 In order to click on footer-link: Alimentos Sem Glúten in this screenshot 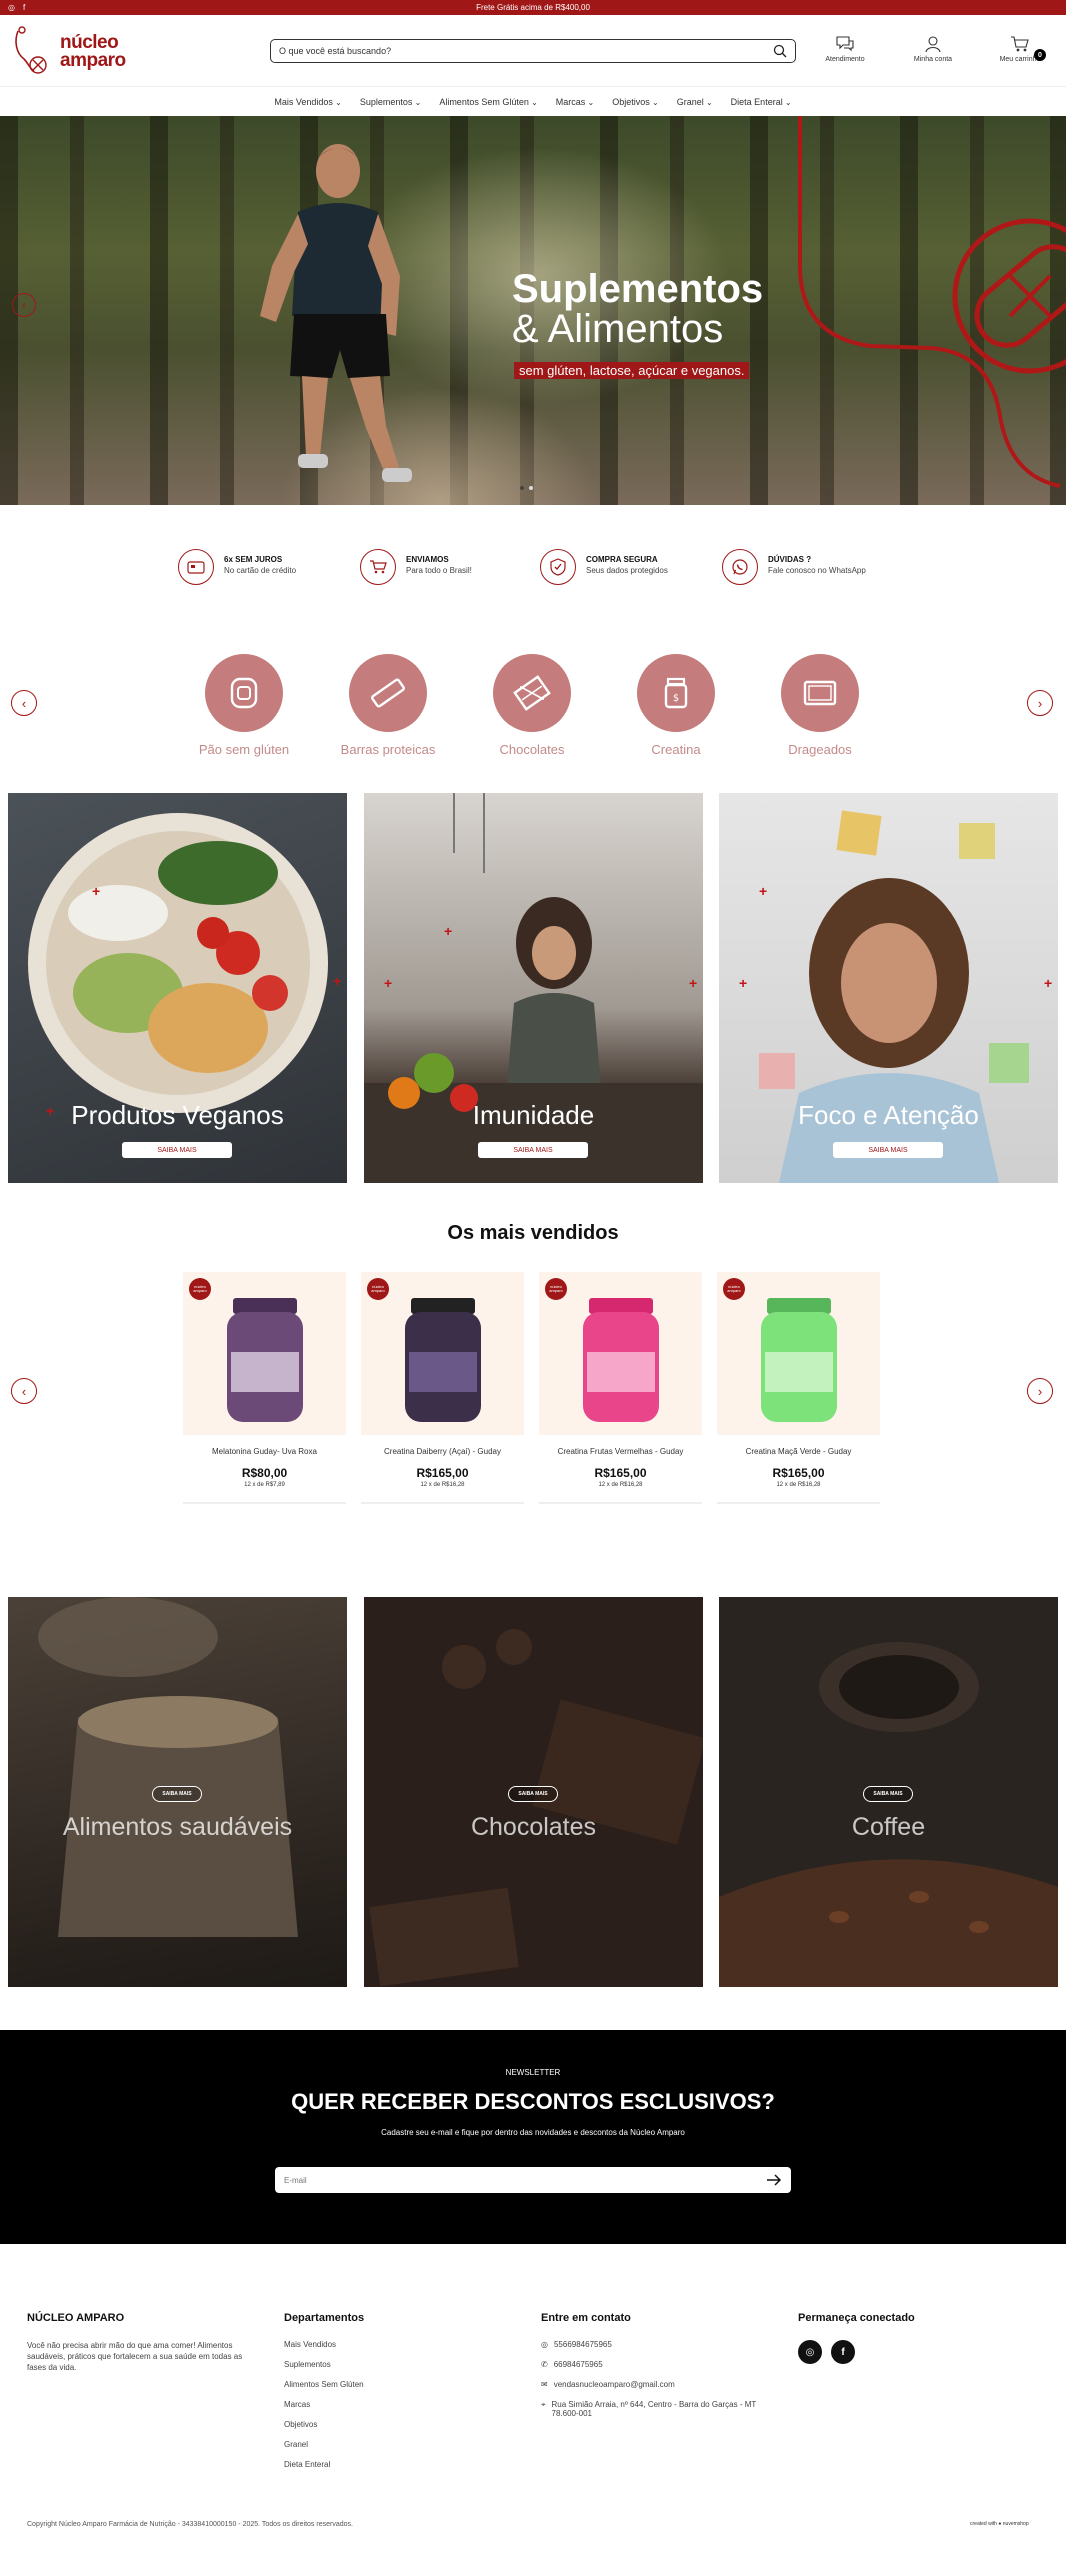, I will do `click(324, 2384)`.